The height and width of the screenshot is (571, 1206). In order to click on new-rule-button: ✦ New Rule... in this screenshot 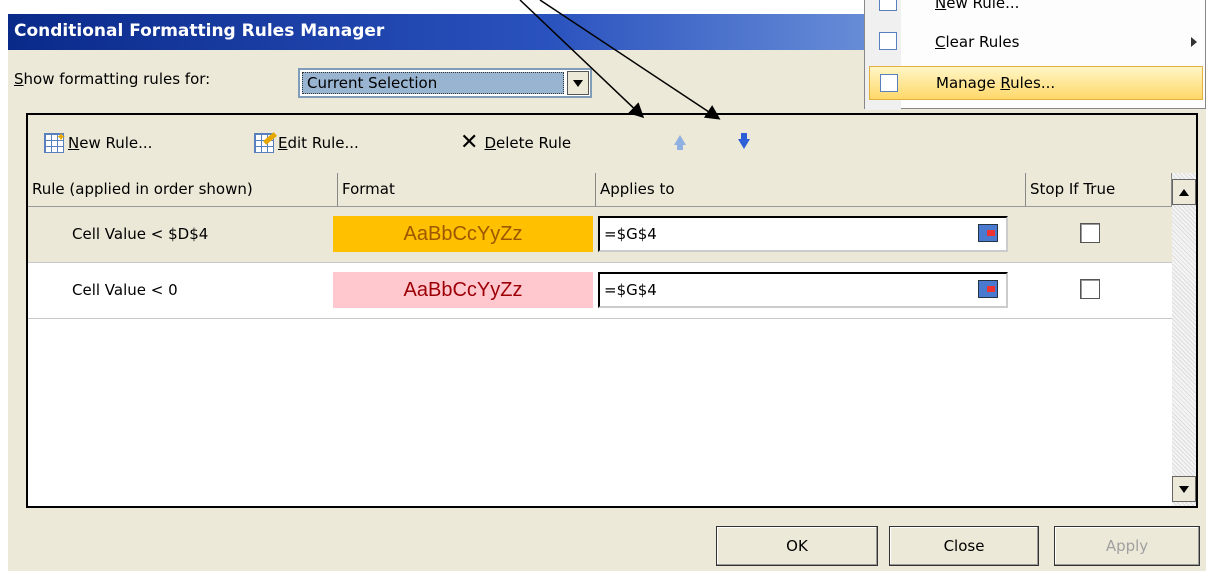, I will do `click(98, 143)`.